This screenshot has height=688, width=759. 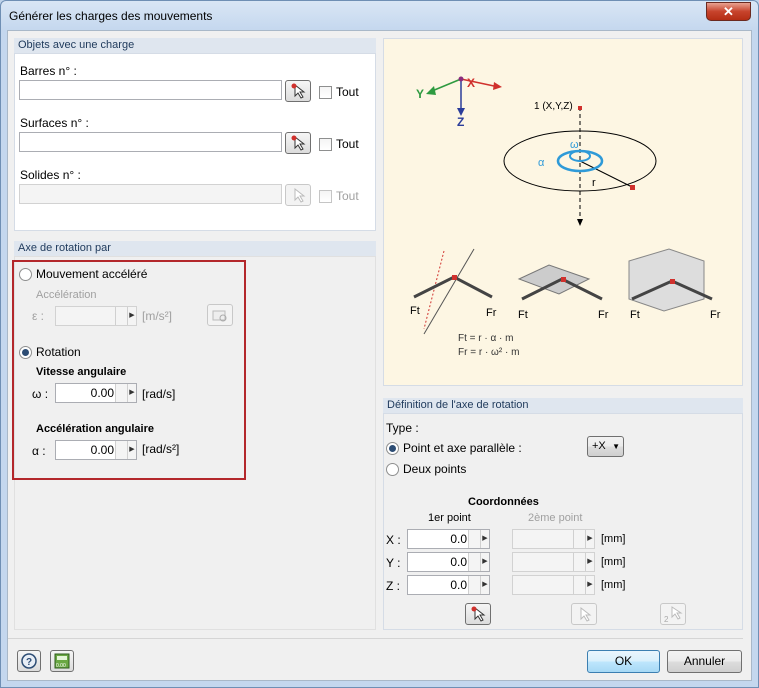 I want to click on axis-y-label: Y, so click(x=420, y=94).